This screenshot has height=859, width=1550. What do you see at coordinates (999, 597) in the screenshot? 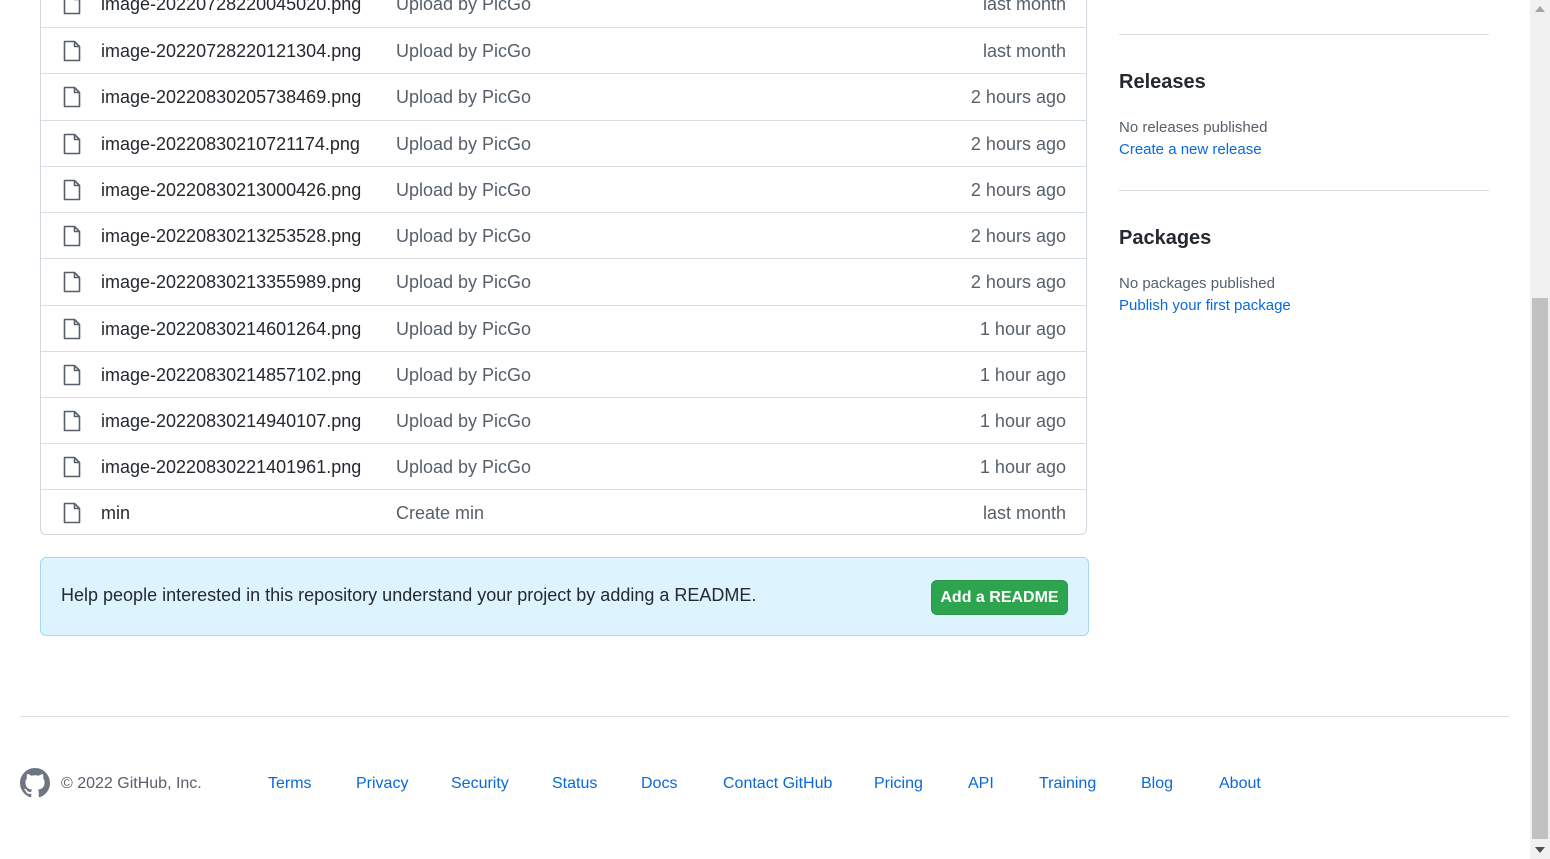
I see `add-readme-button: Add a README` at bounding box center [999, 597].